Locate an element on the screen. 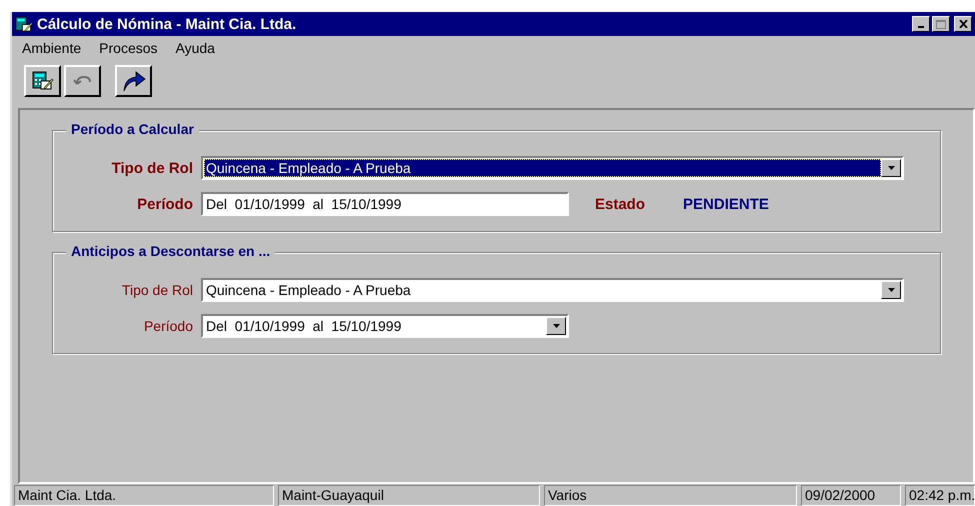 This screenshot has height=506, width=975. status-pane: Varios is located at coordinates (670, 495).